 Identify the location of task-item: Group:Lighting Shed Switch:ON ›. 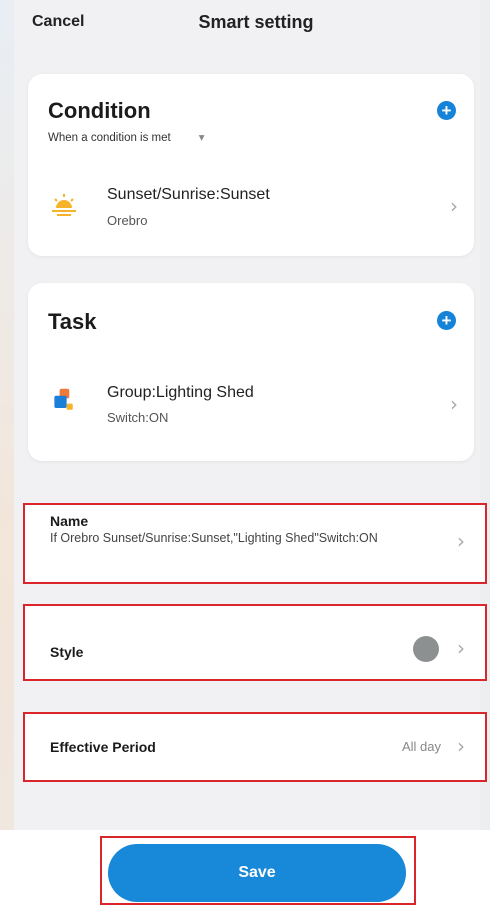
(251, 405).